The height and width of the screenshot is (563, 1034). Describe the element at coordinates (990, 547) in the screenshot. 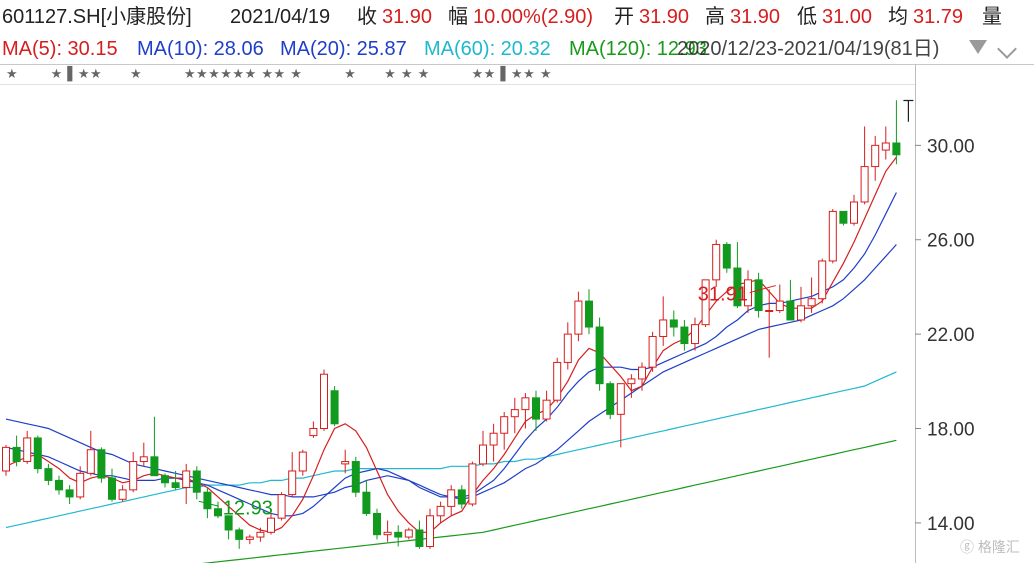

I see `watermark-logo: ⓖ 格隆汇` at that location.